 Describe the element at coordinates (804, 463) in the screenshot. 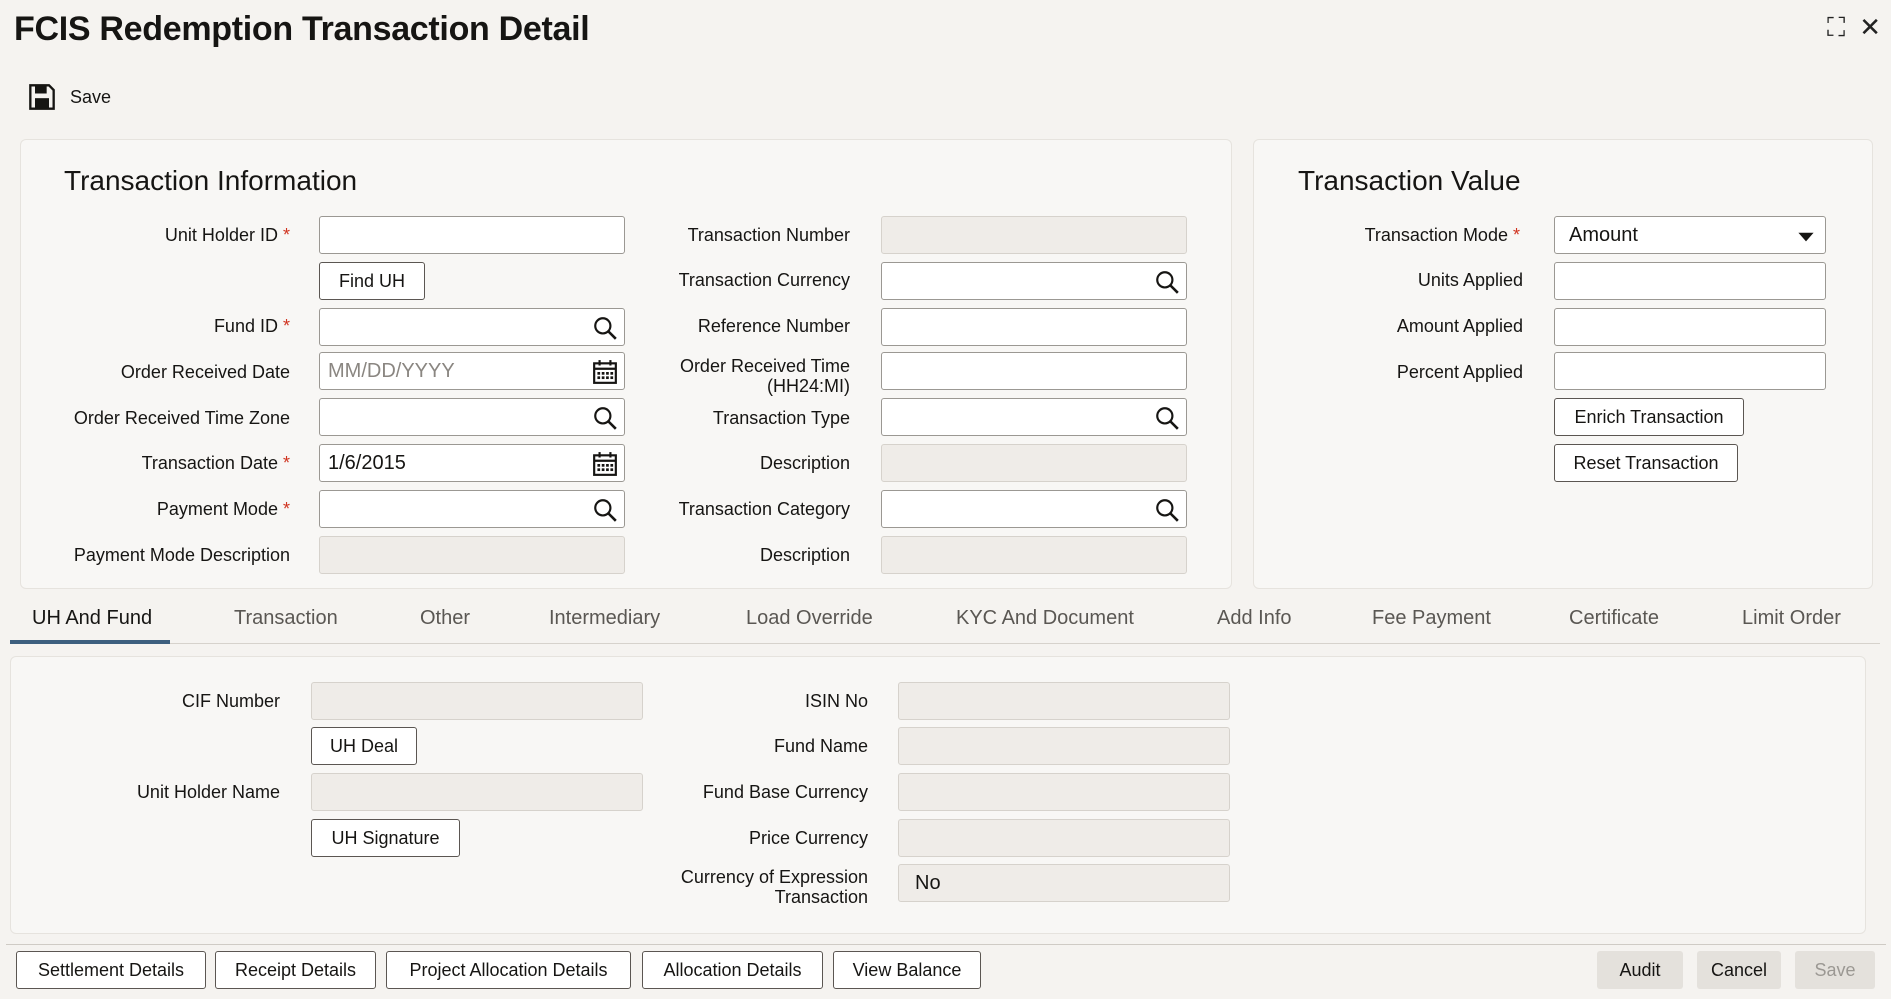

I see `description-label: Description` at that location.